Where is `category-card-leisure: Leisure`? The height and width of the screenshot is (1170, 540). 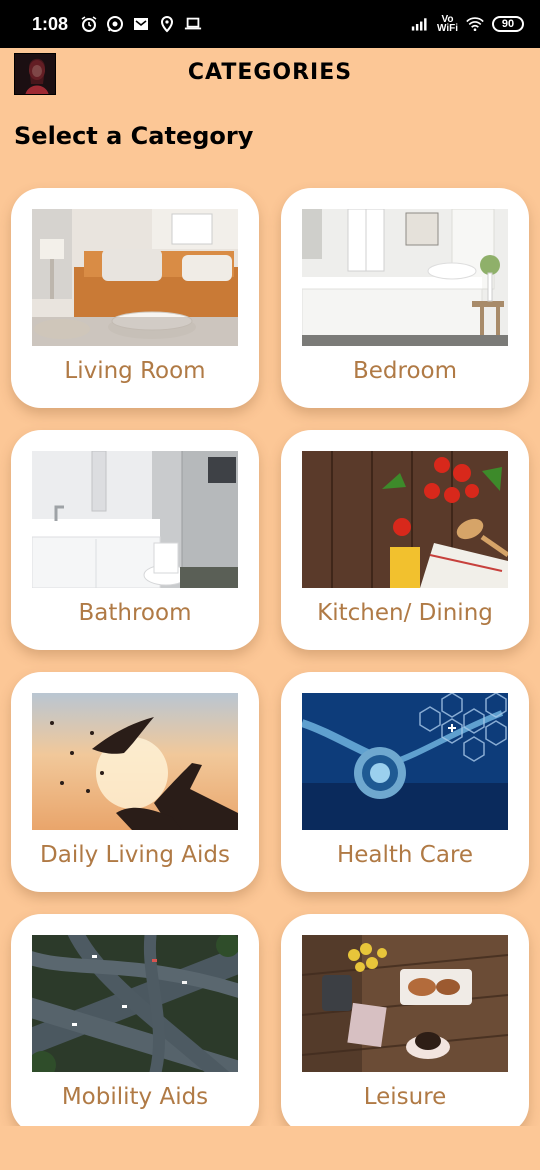 category-card-leisure: Leisure is located at coordinates (405, 1024).